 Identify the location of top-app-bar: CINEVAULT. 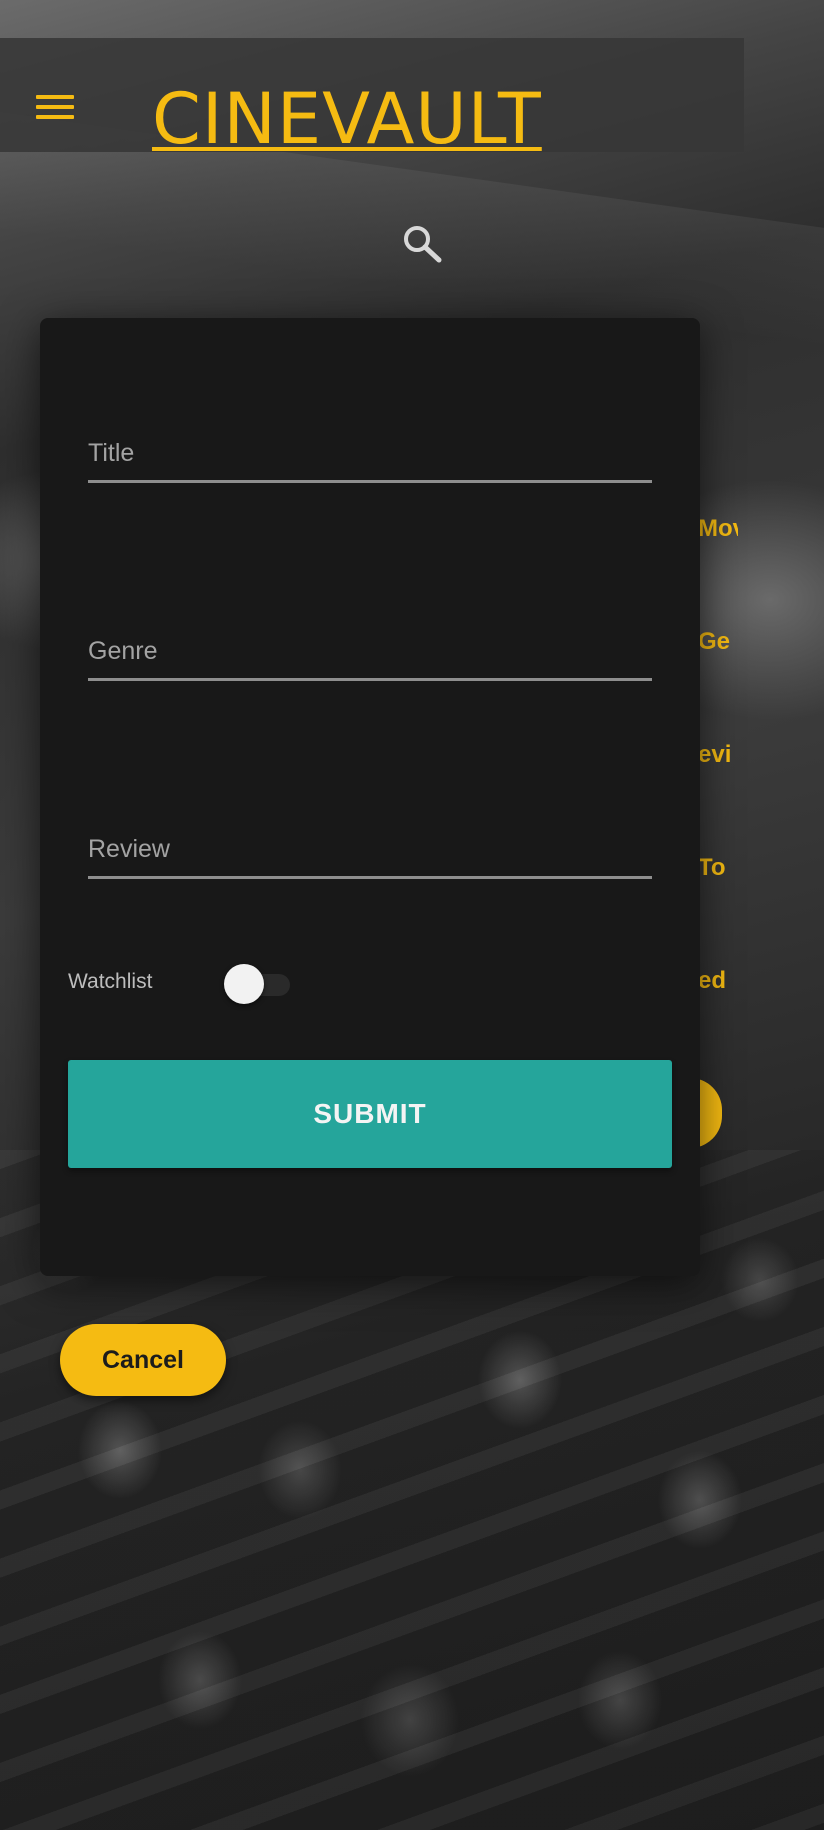
(372, 99).